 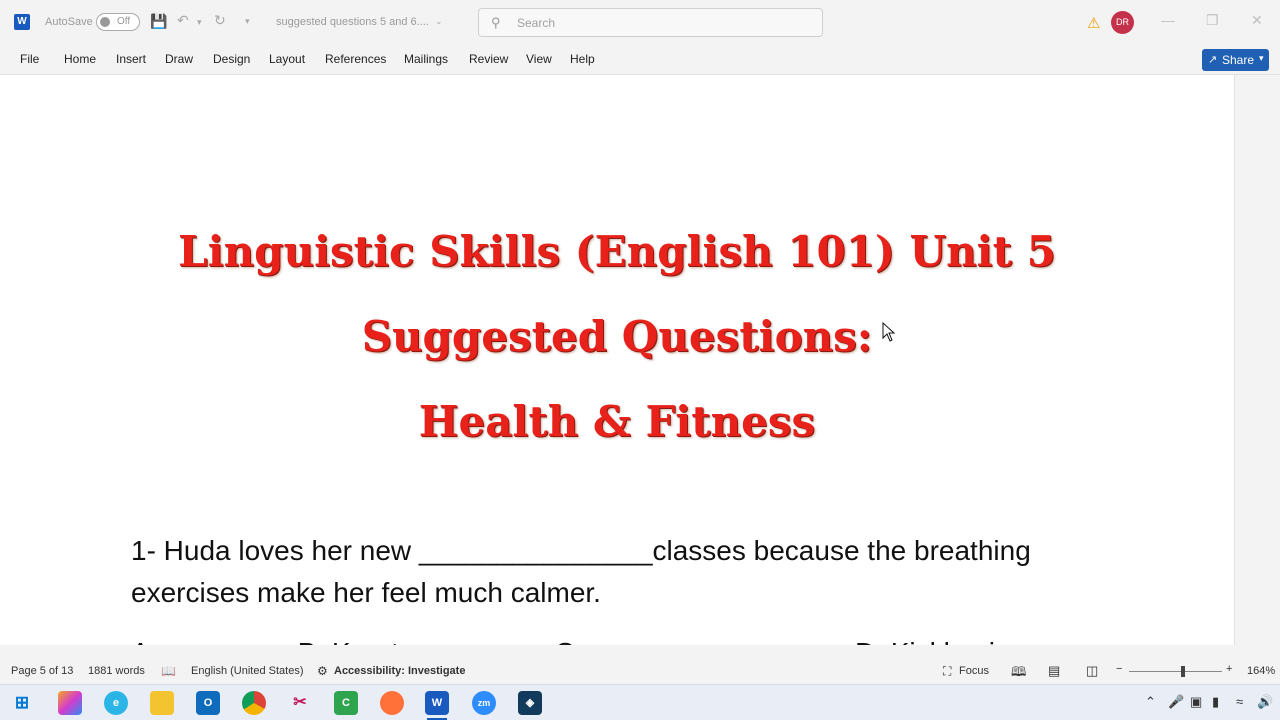 What do you see at coordinates (536, 23) in the screenshot?
I see `search-placeholder: Search` at bounding box center [536, 23].